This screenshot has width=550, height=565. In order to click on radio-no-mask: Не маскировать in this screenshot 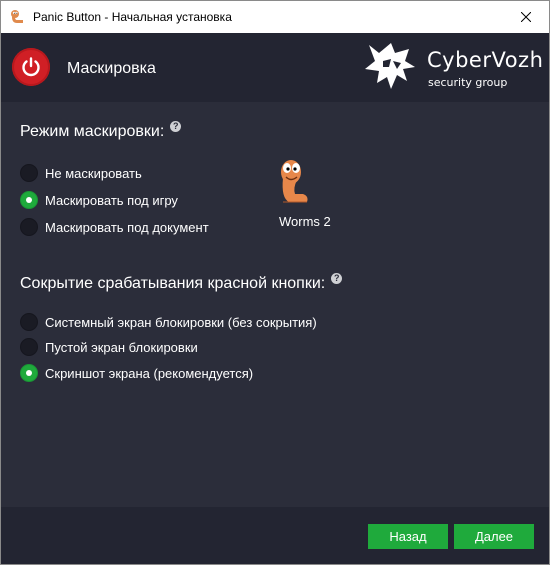, I will do `click(81, 173)`.